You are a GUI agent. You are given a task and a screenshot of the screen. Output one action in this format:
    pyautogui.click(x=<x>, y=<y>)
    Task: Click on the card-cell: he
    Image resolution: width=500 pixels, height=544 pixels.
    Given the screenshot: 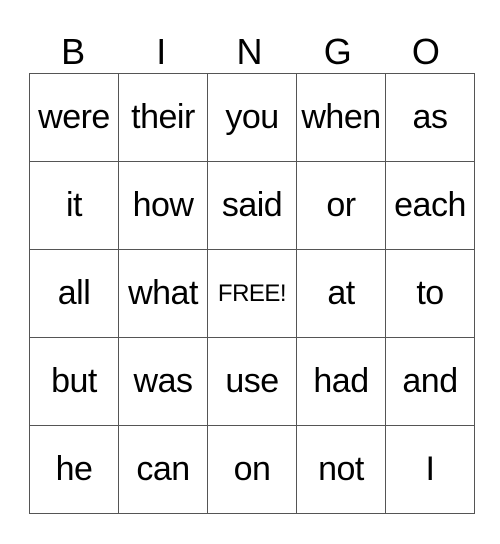 What is the action you would take?
    pyautogui.click(x=74, y=469)
    